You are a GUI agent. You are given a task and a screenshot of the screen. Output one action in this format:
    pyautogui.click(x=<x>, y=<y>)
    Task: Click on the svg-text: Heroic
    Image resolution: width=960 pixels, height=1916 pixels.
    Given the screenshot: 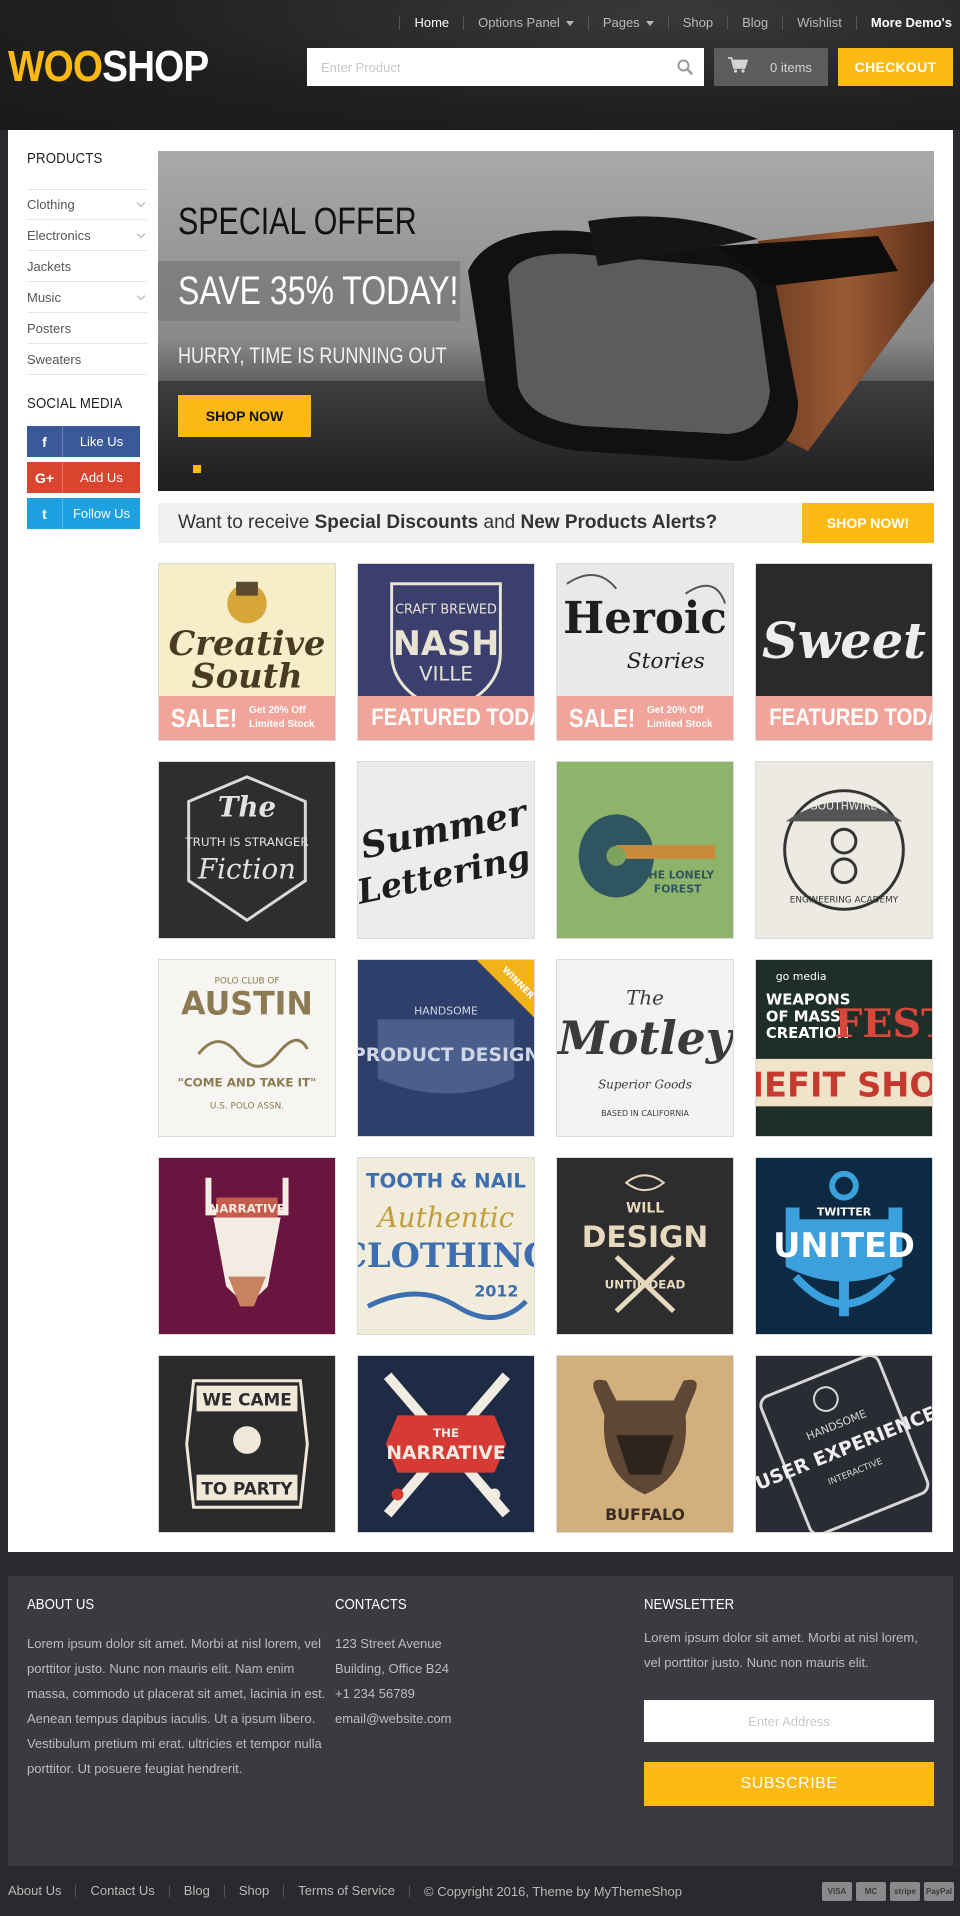 What is the action you would take?
    pyautogui.click(x=645, y=618)
    